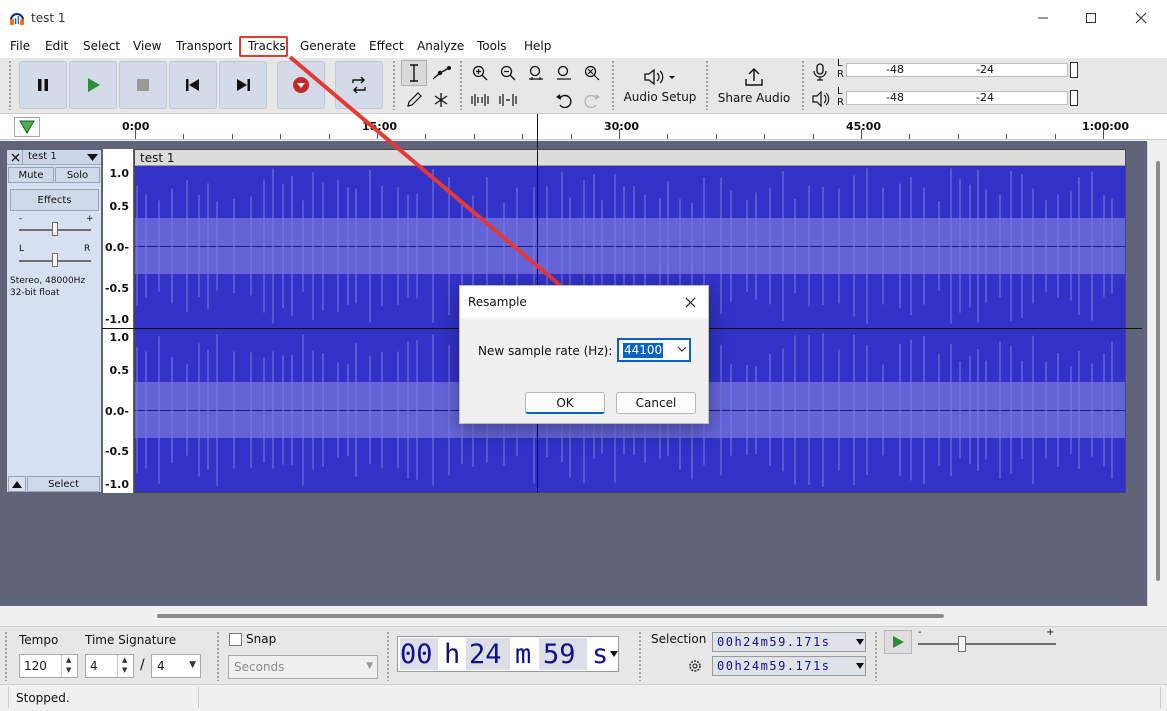 This screenshot has height=711, width=1167. Describe the element at coordinates (63, 484) in the screenshot. I see `select-track-button: Select` at that location.